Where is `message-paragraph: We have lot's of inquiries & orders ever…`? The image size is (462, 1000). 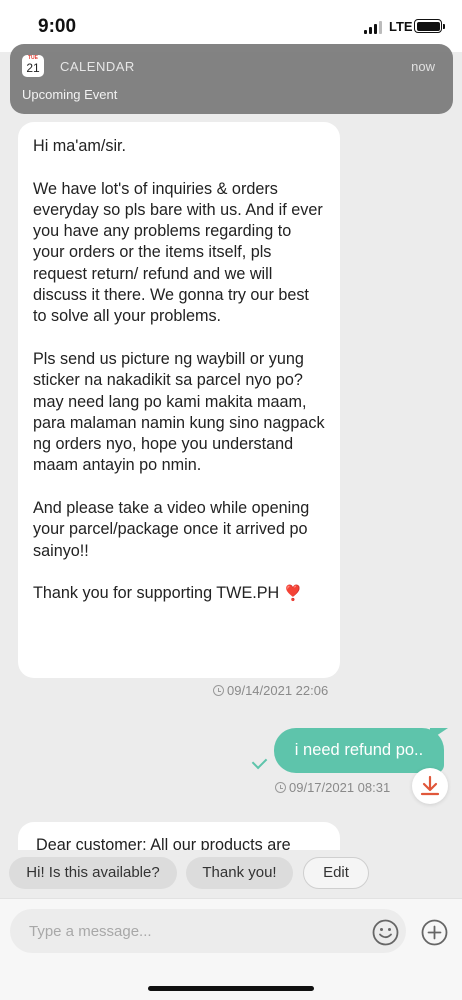 message-paragraph: We have lot's of inquiries & orders ever… is located at coordinates (178, 252).